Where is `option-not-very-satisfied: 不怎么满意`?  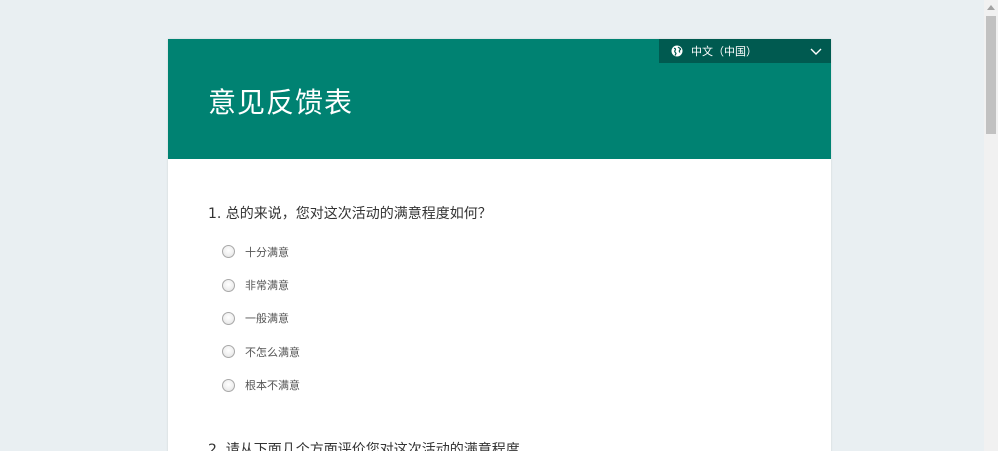
option-not-very-satisfied: 不怎么满意 is located at coordinates (506, 351).